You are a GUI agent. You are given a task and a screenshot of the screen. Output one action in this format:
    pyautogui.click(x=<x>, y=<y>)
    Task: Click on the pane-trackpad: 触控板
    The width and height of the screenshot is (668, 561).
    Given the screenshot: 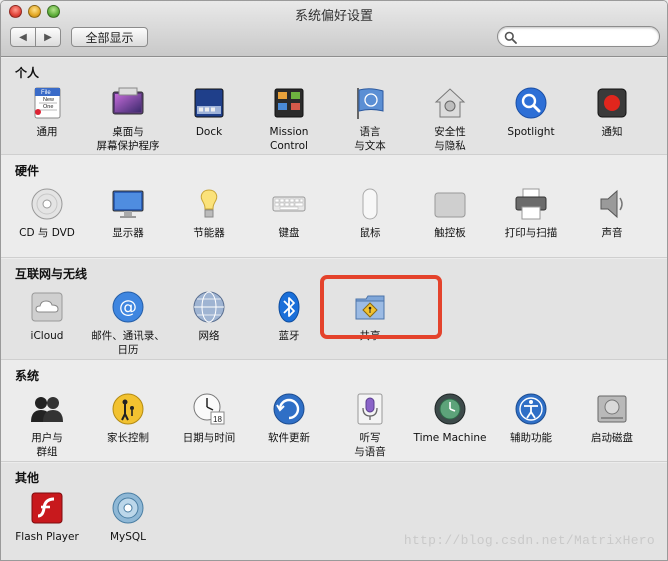 What is the action you would take?
    pyautogui.click(x=450, y=213)
    